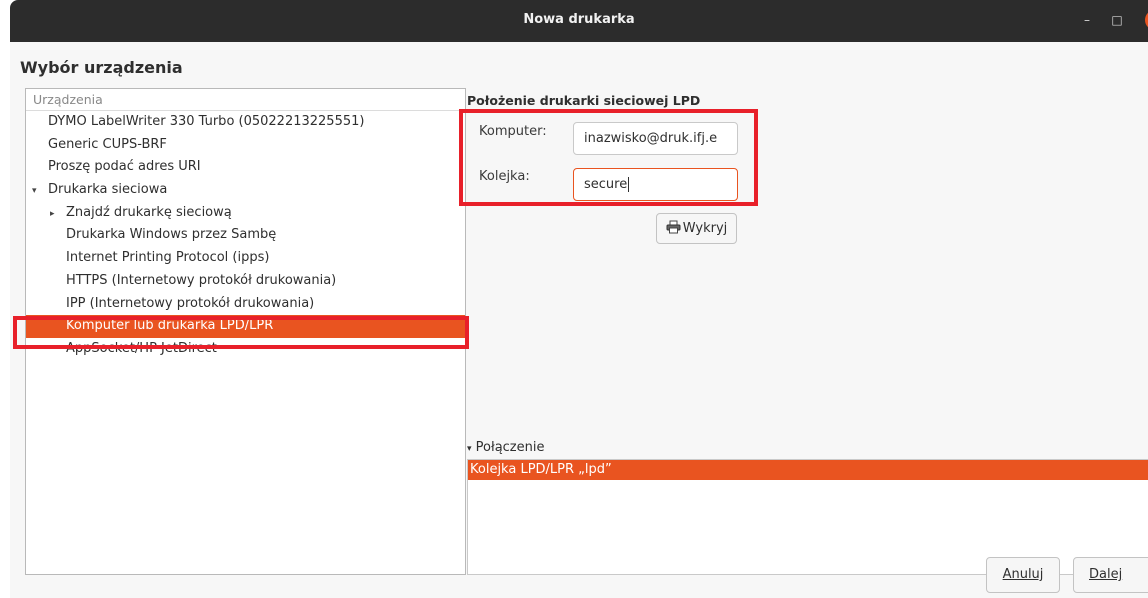 Image resolution: width=1148 pixels, height=598 pixels. I want to click on probe-button: Wykryj, so click(696, 228).